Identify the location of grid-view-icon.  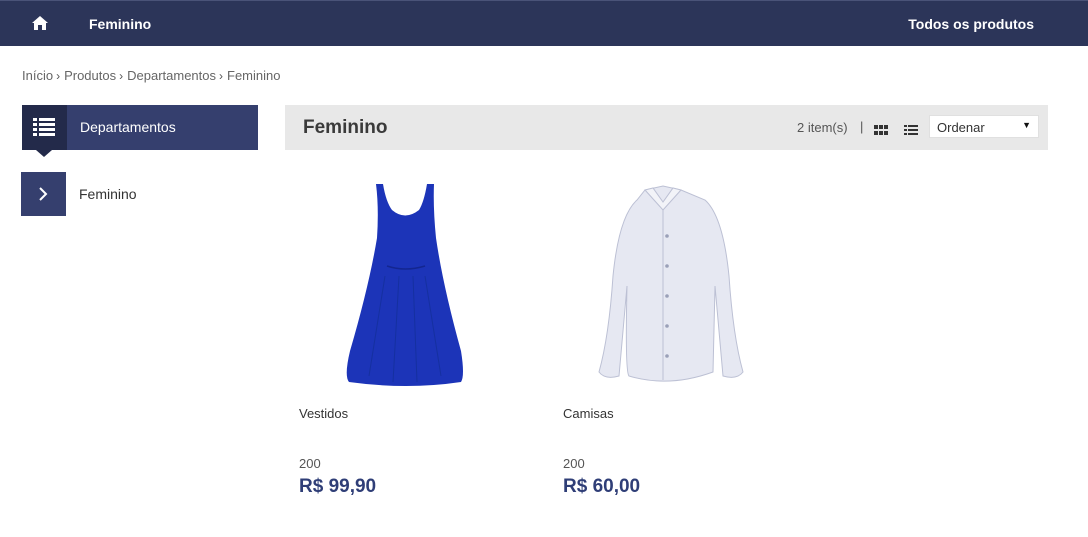
(881, 128).